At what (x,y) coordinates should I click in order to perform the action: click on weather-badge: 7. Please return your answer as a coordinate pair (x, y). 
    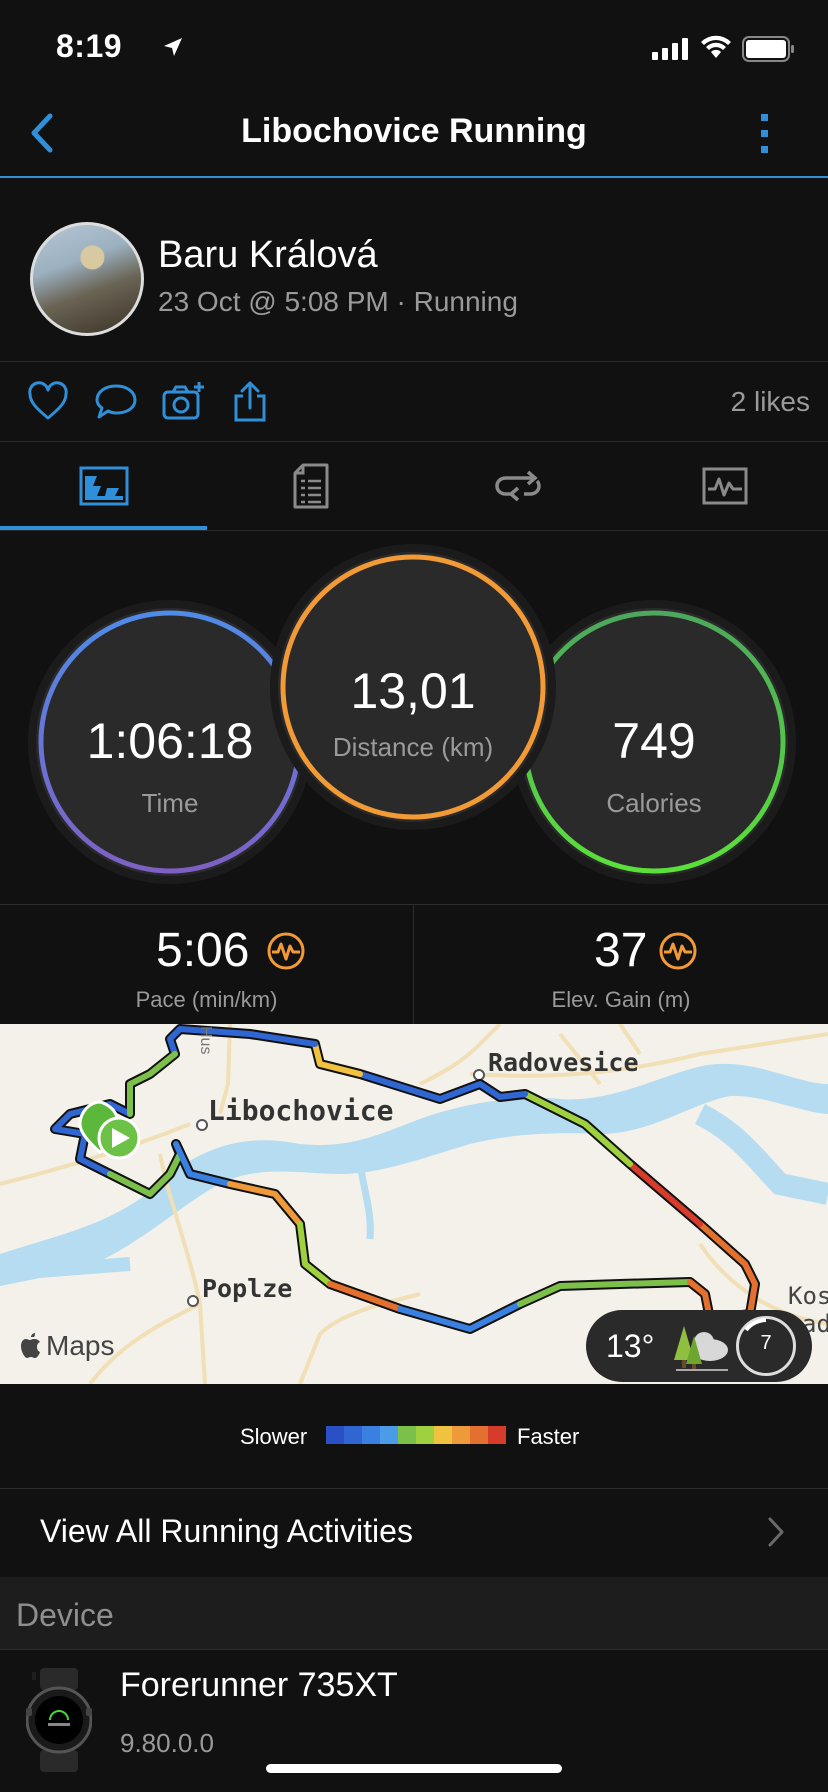
    Looking at the image, I should click on (766, 1346).